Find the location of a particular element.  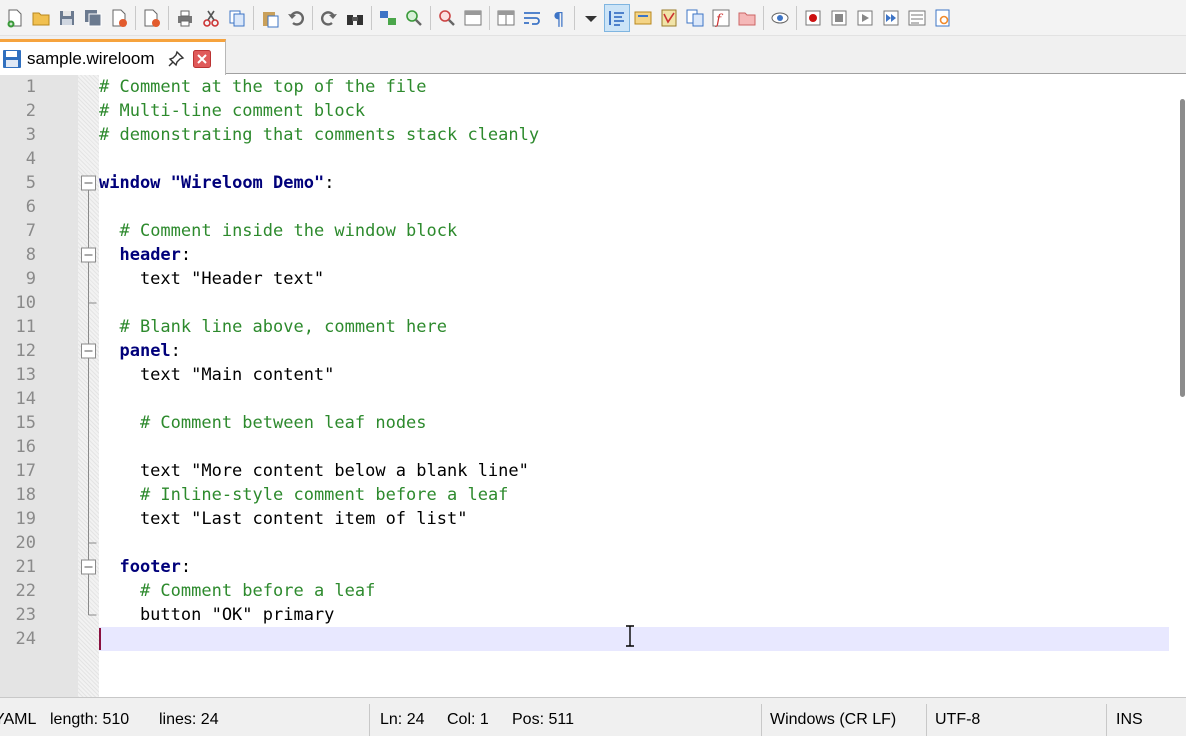

fold-margin is located at coordinates (88, 386).